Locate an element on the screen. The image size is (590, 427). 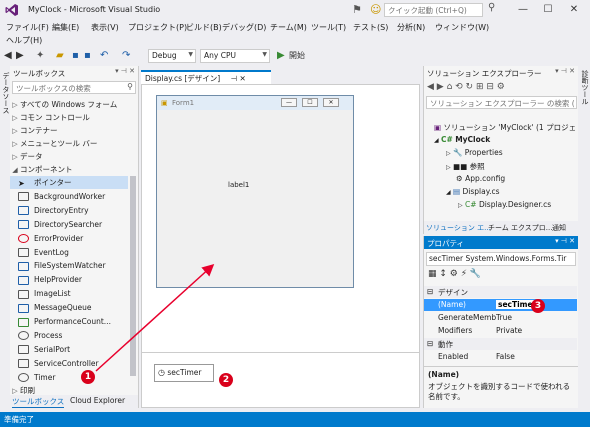
toolbox-item: Timer is located at coordinates (69, 377).